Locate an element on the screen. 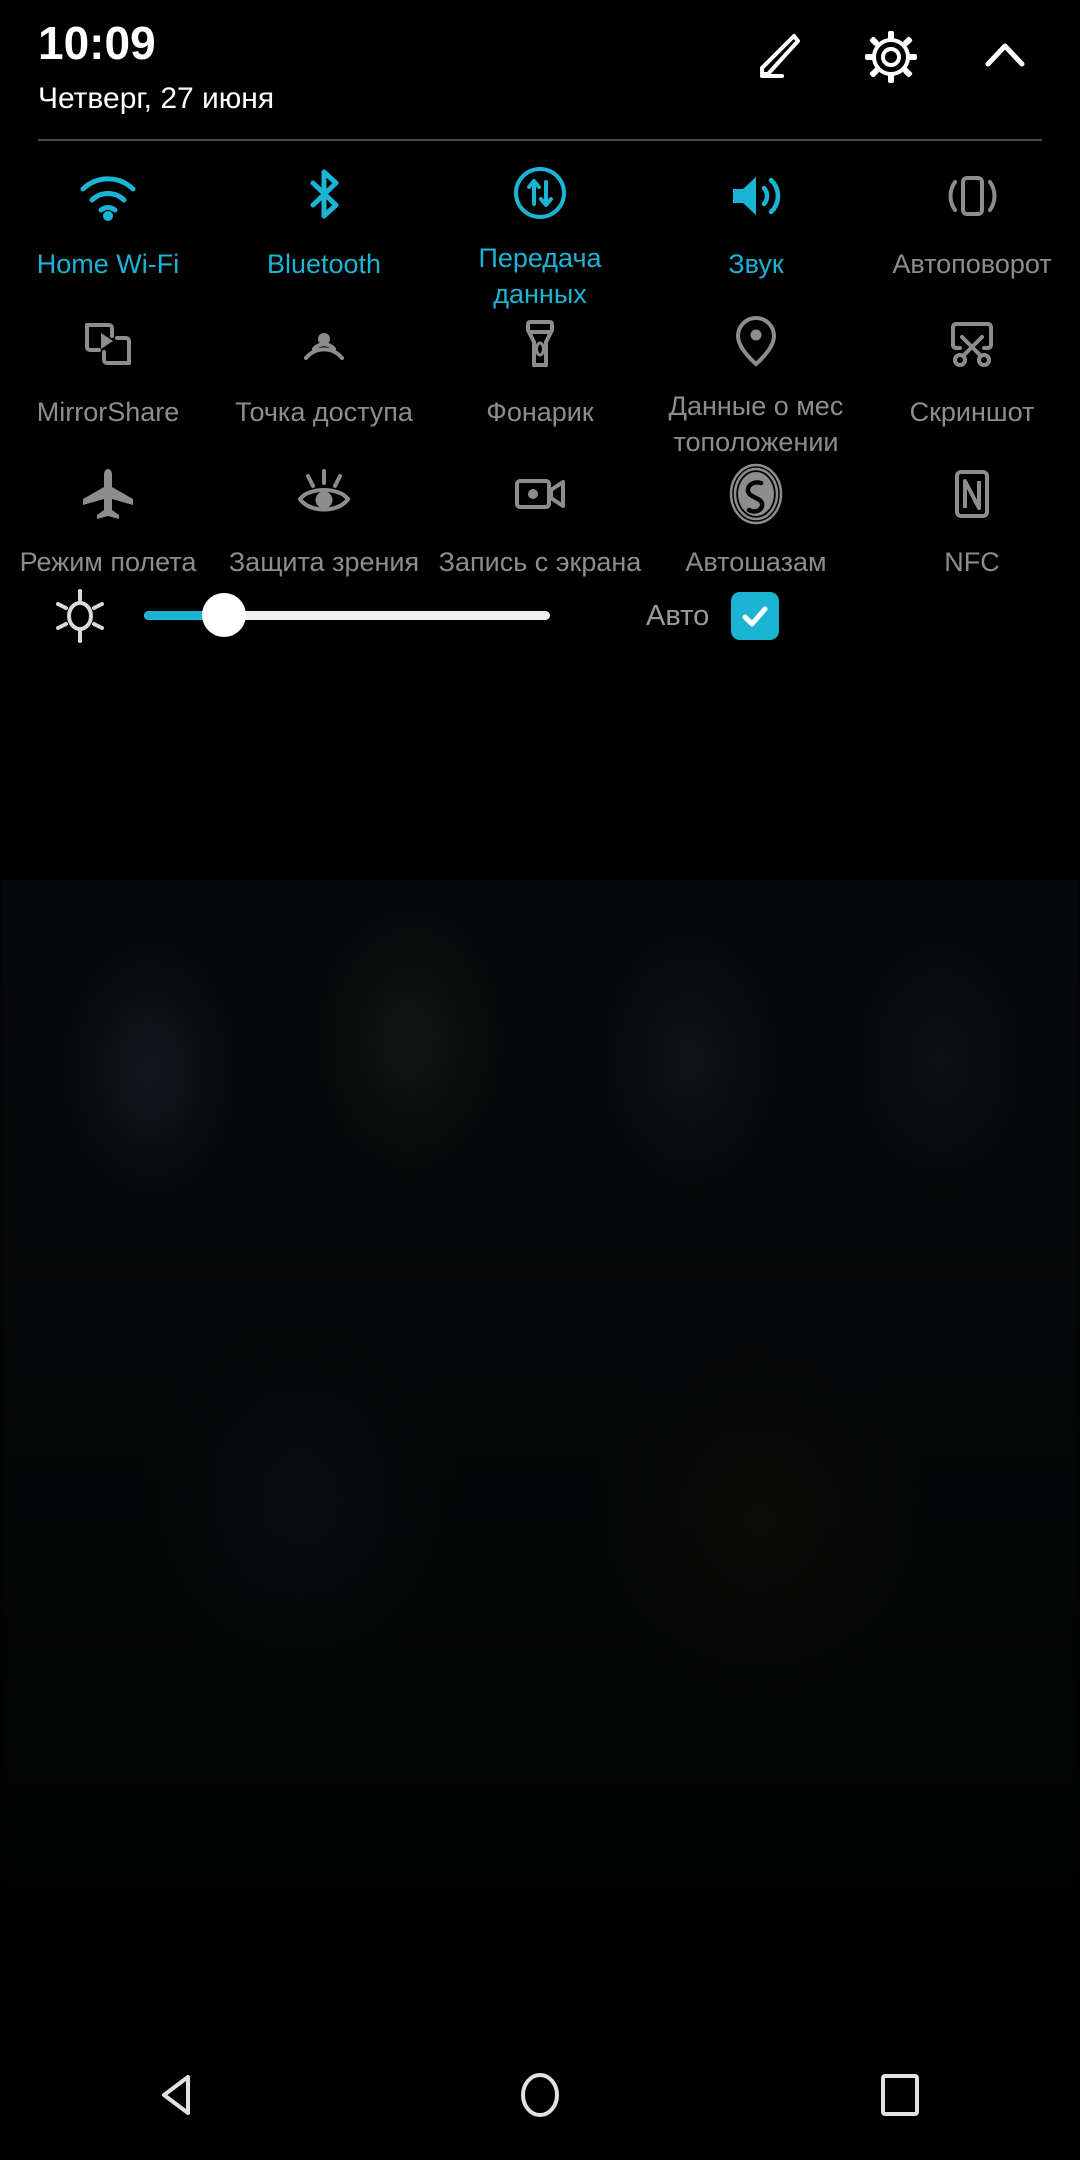 The height and width of the screenshot is (2160, 1080). hotspot-icon is located at coordinates (324, 344).